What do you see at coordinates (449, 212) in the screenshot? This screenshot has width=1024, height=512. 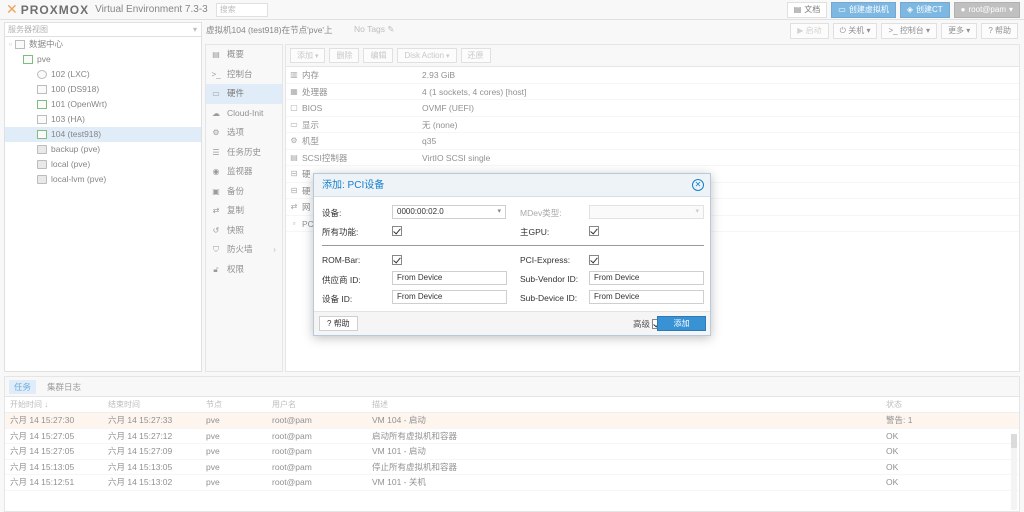 I see `device-select: 0000:00:02.0 ▾` at bounding box center [449, 212].